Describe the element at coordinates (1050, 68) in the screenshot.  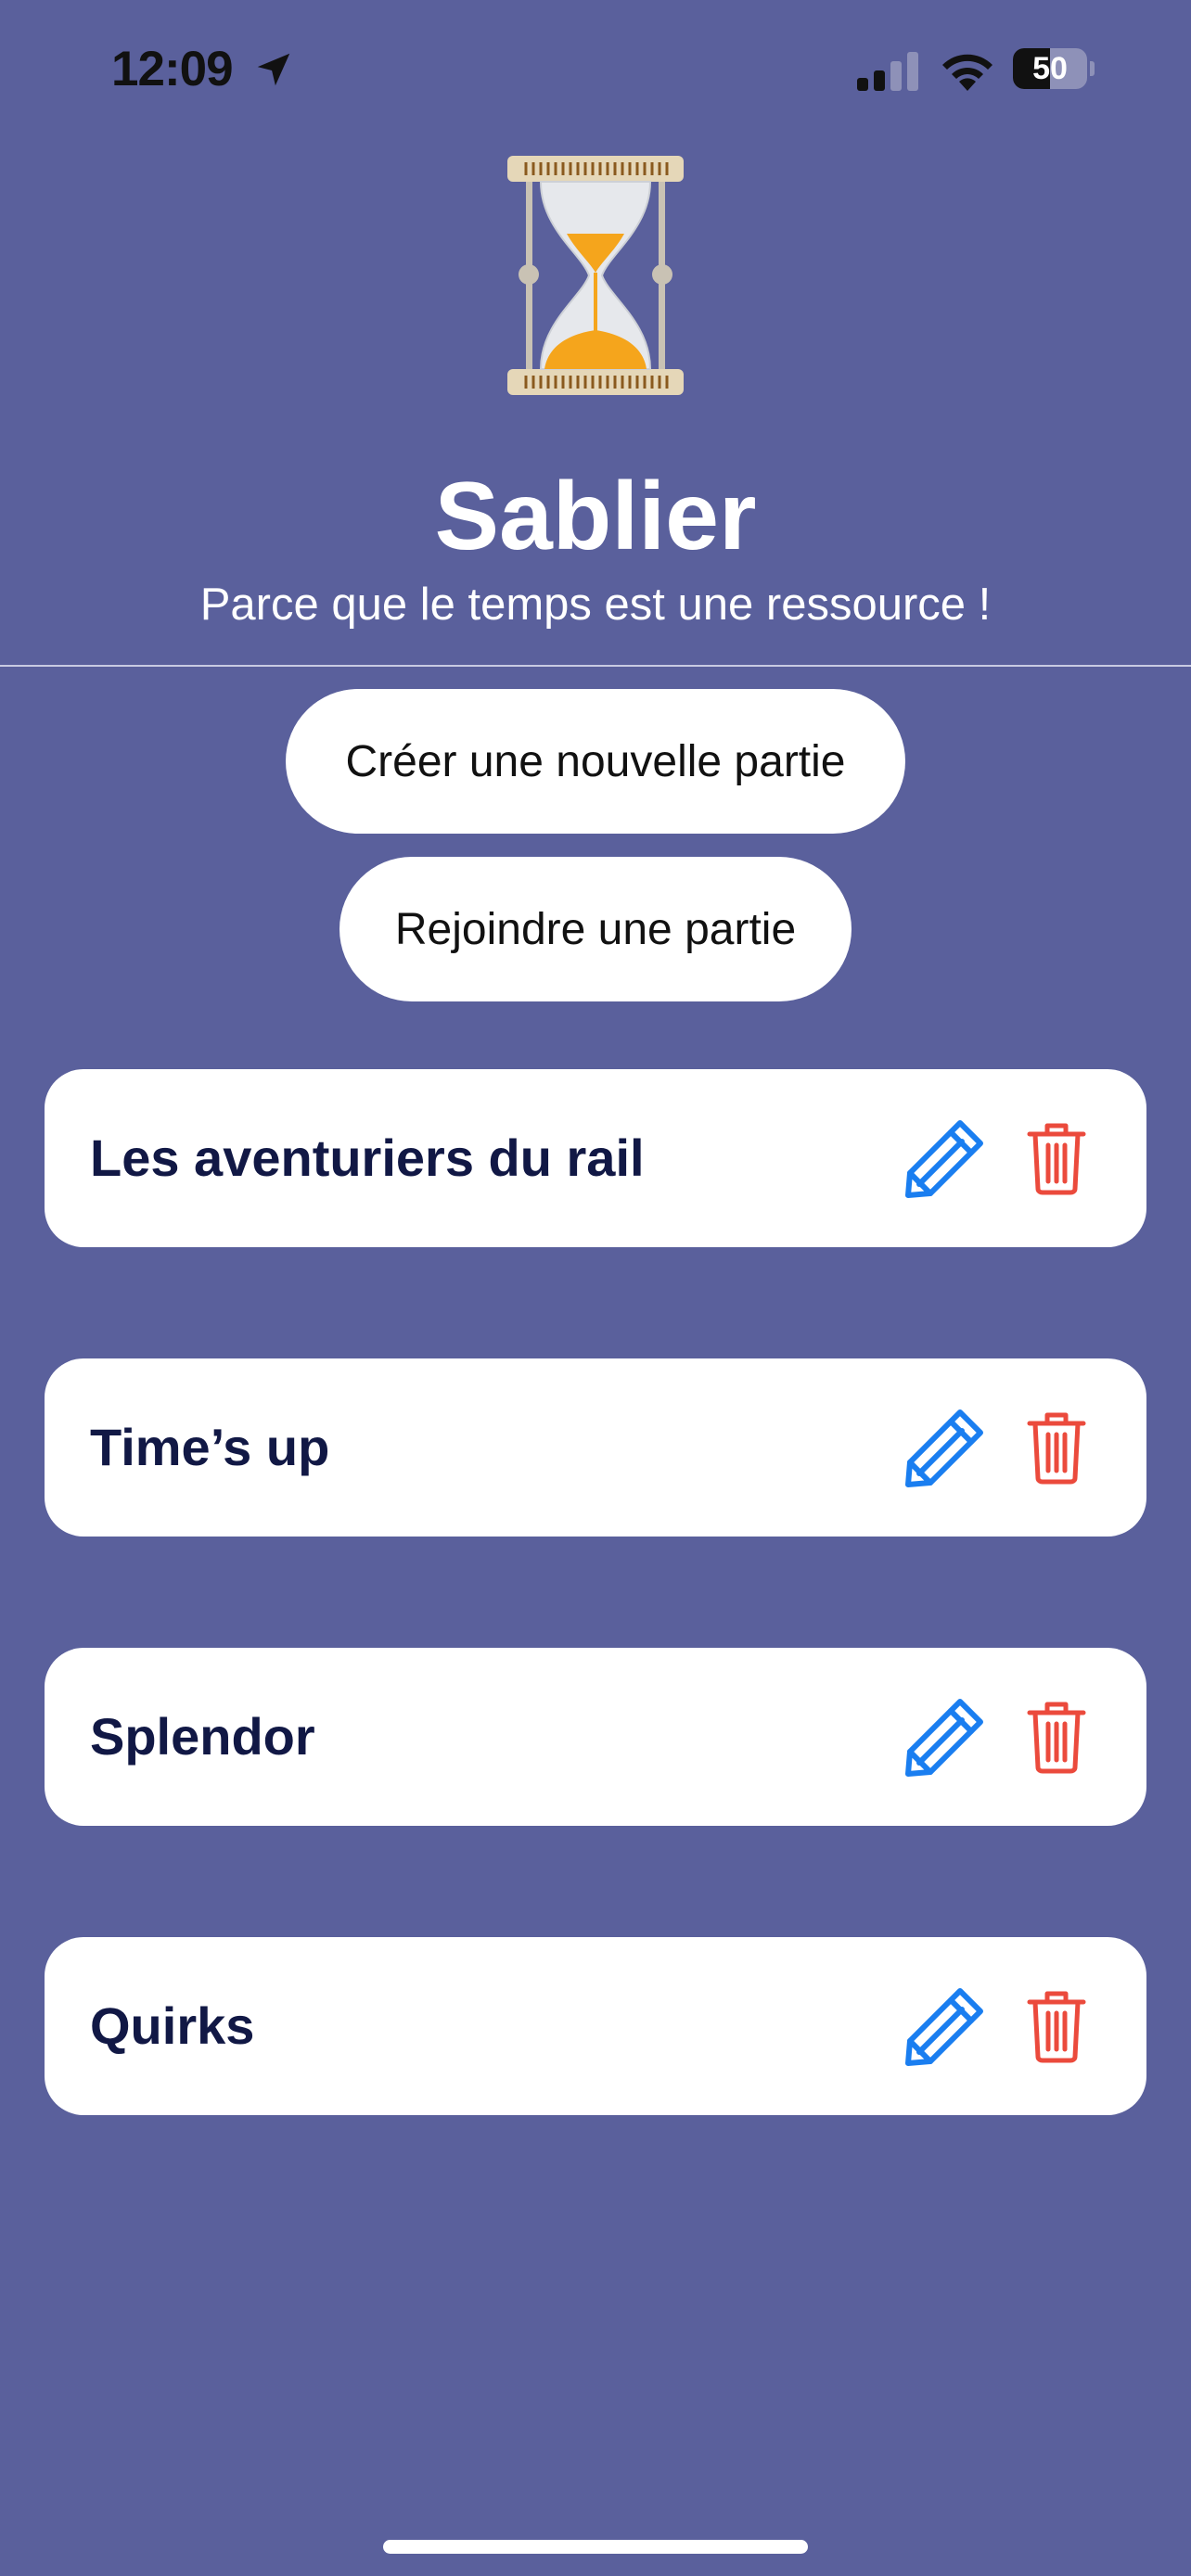
I see `battery-percent: 50` at that location.